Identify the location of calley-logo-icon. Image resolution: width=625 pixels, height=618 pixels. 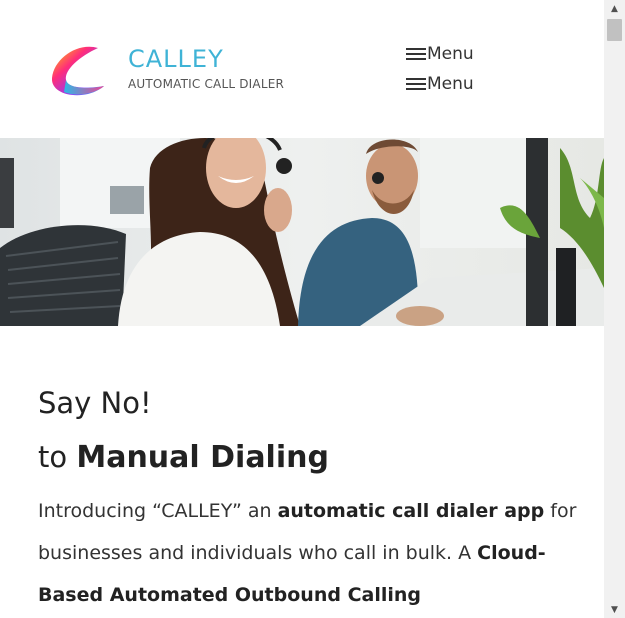
(77, 71).